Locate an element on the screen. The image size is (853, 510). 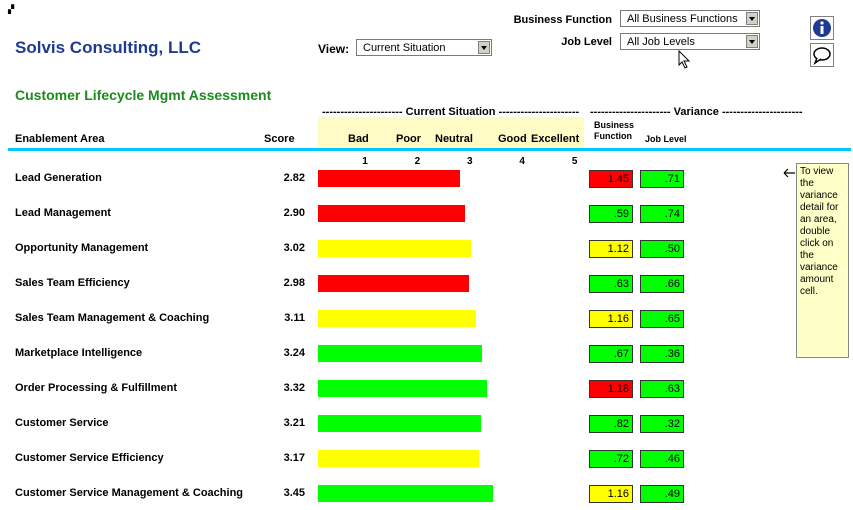
speech-bubble-icon is located at coordinates (822, 56).